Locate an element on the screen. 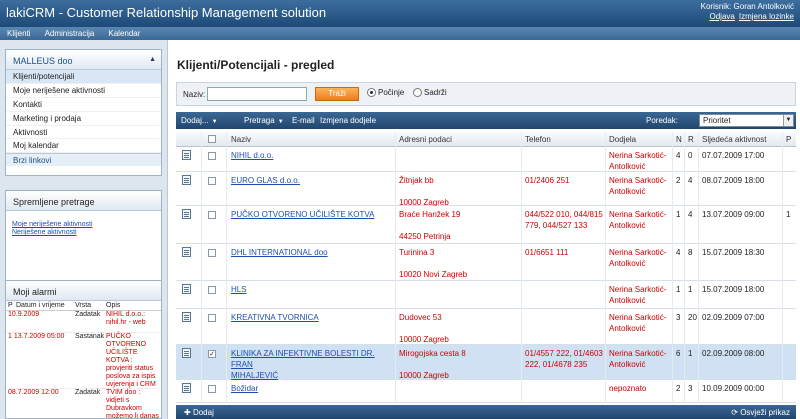 This screenshot has height=419, width=800. main-nav: Klijenti Administracija Kalendar is located at coordinates (400, 33).